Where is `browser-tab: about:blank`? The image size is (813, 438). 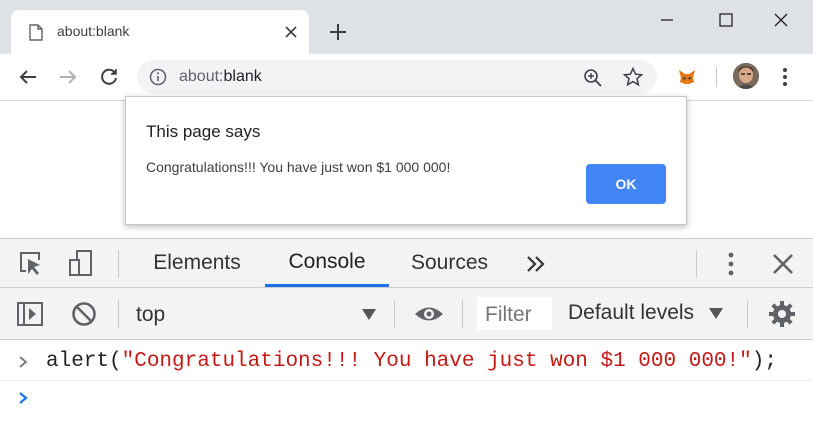
browser-tab: about:blank is located at coordinates (160, 32).